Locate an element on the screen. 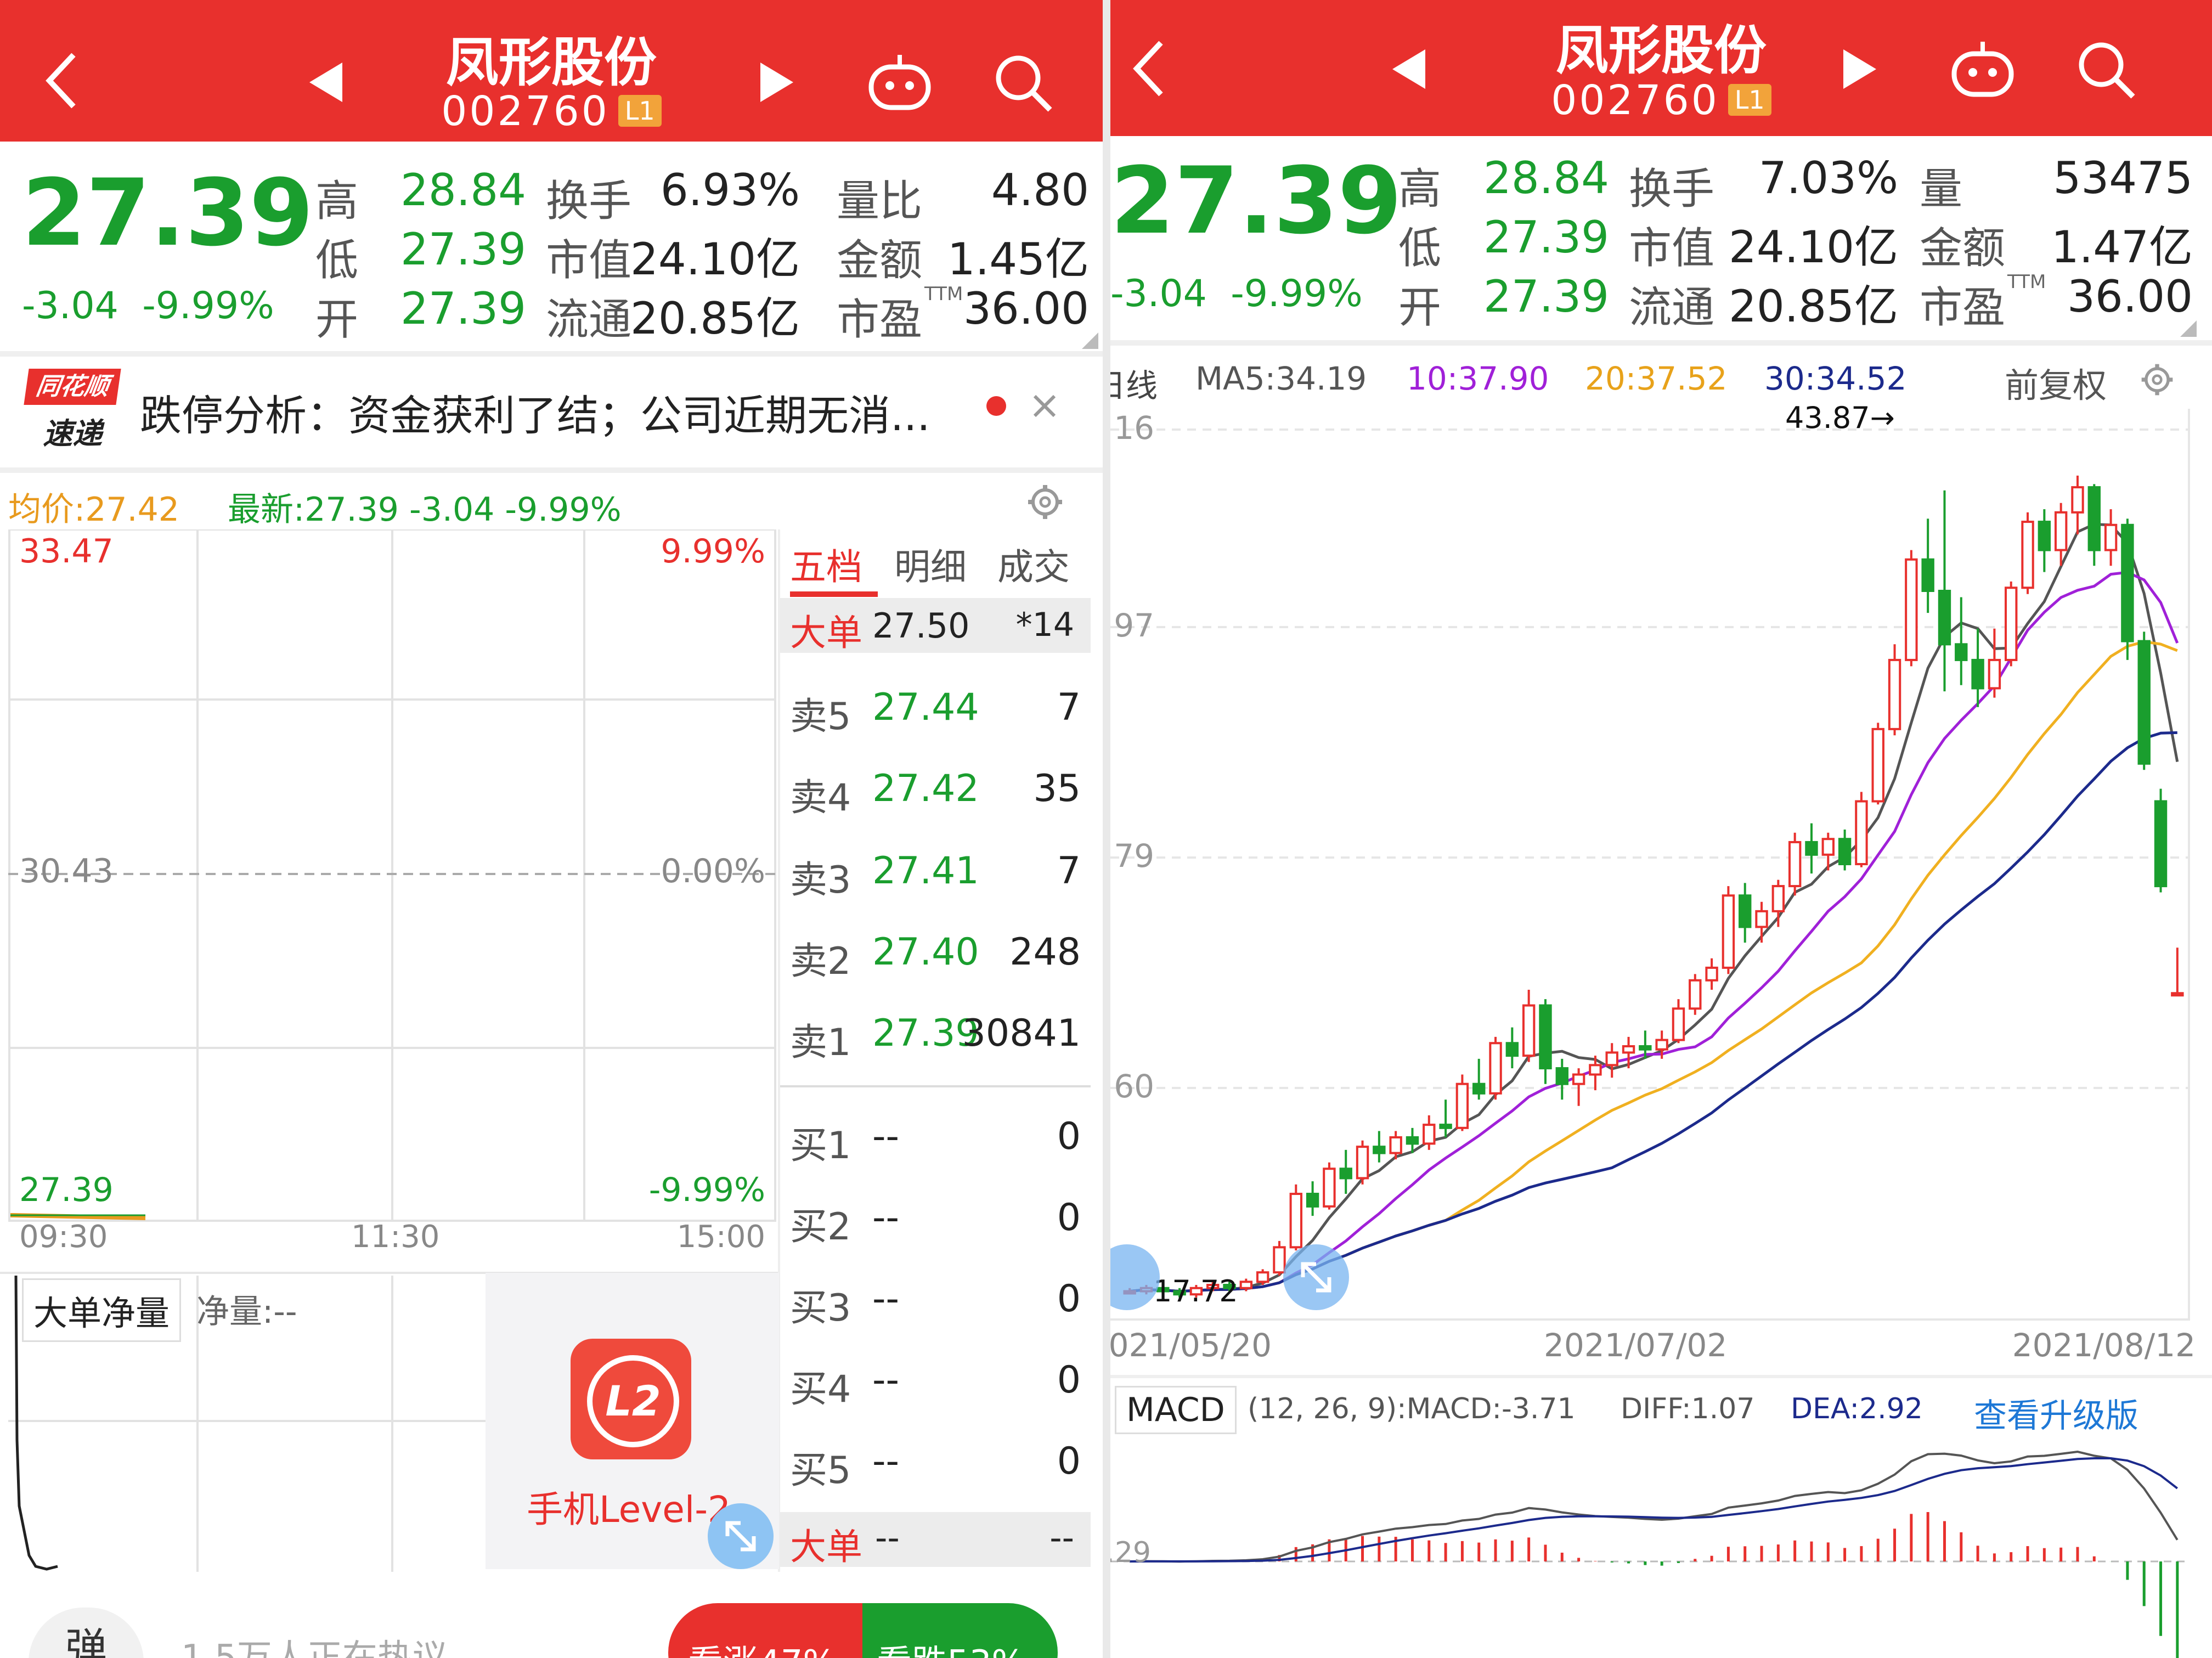 This screenshot has width=2212, height=1658. pct-mid-label: 0.00% is located at coordinates (713, 871).